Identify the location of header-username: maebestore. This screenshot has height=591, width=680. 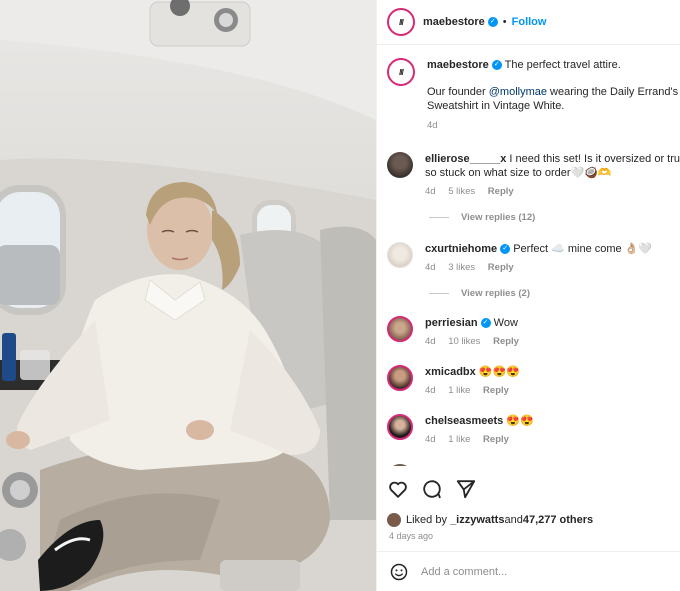
(454, 22).